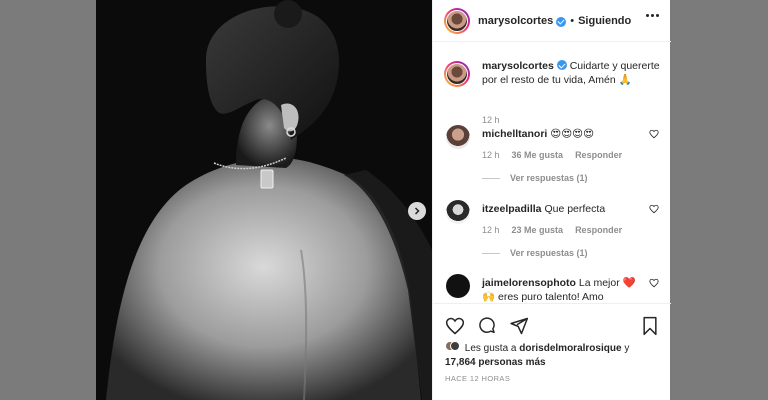  I want to click on comment-icon, so click(487, 326).